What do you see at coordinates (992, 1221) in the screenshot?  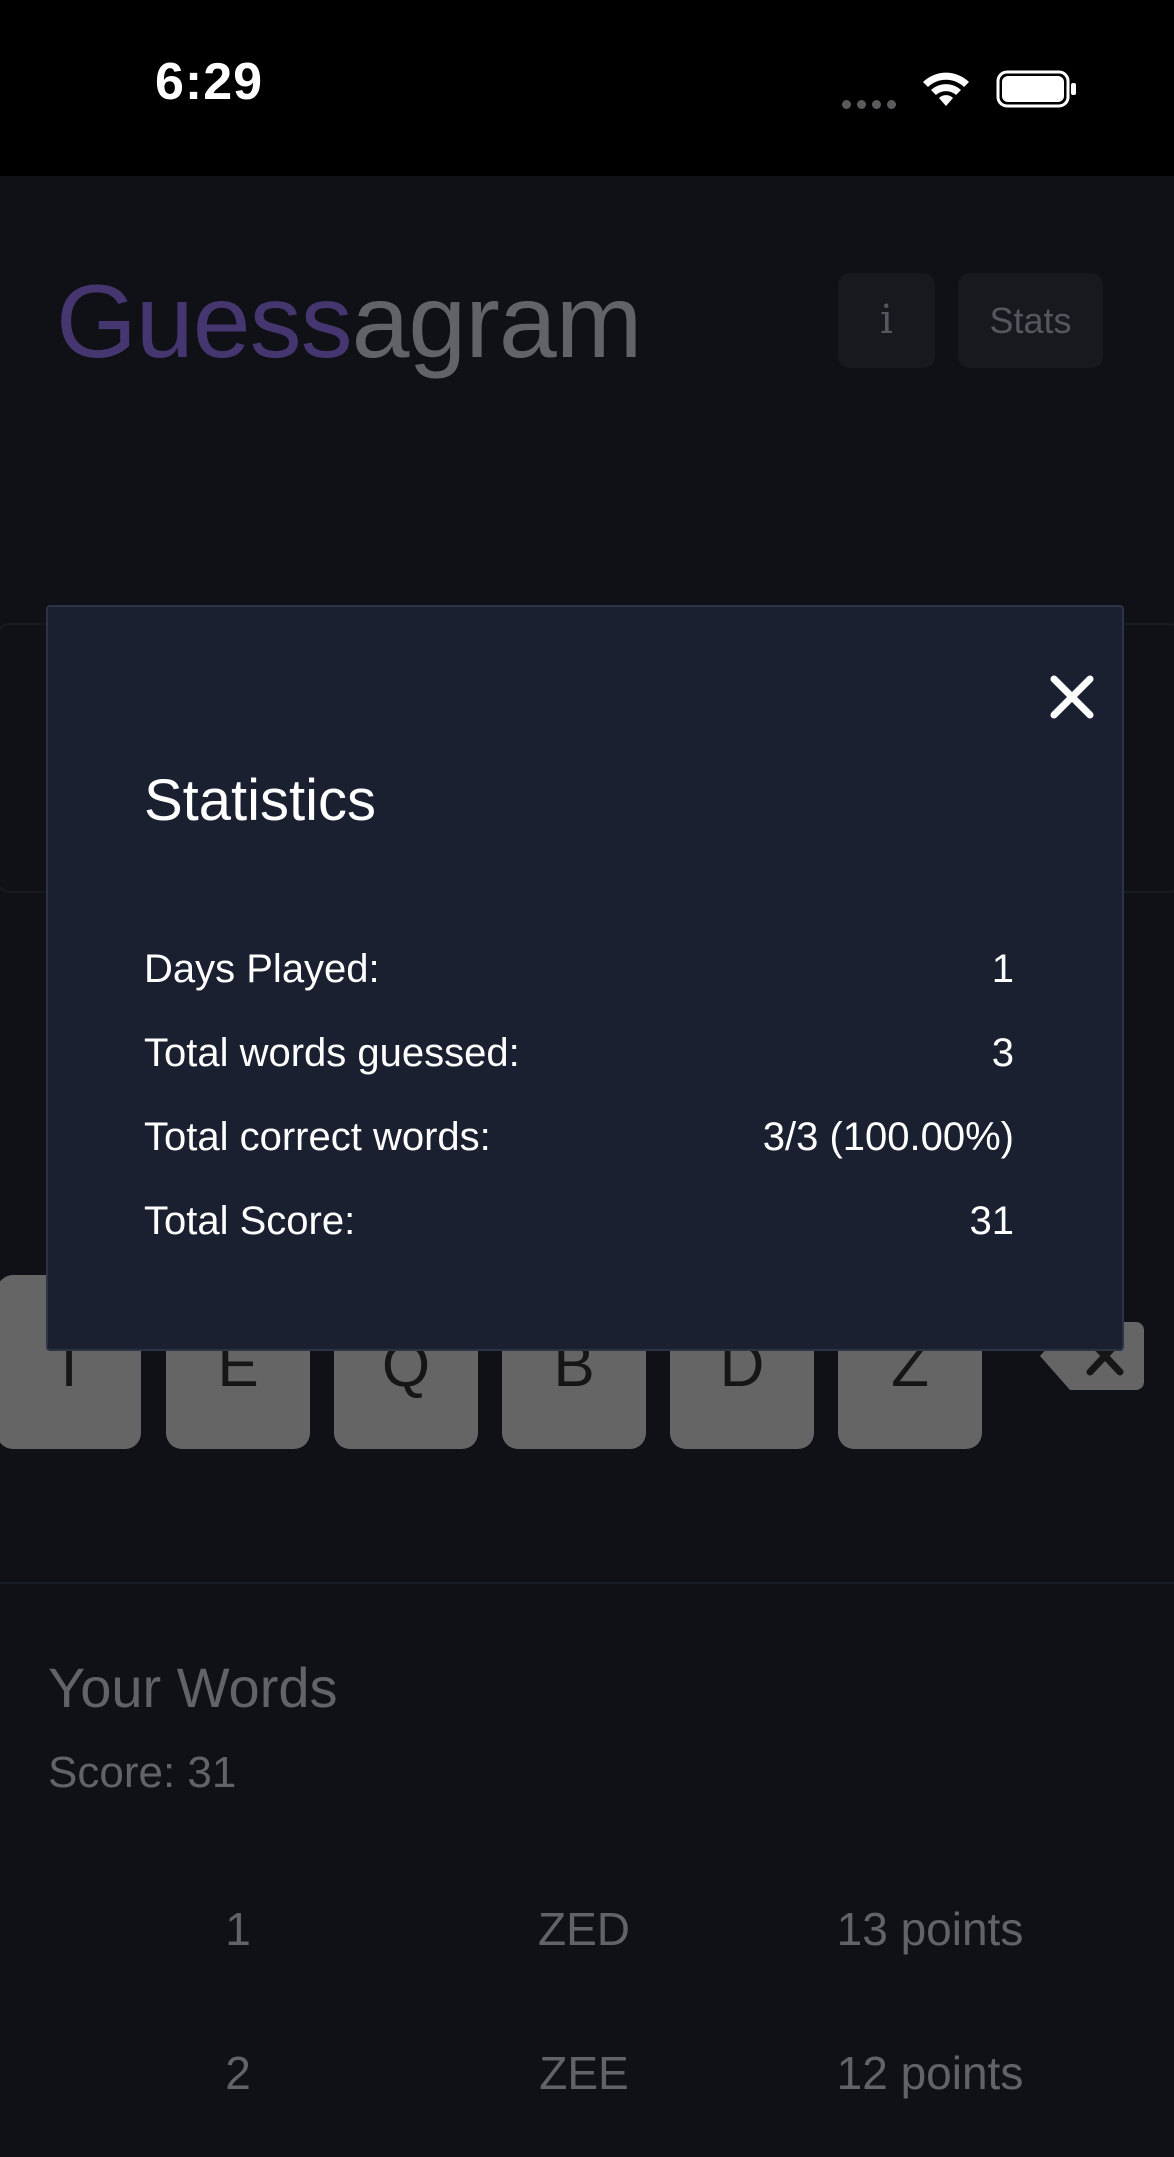 I see `stat-value: 31` at bounding box center [992, 1221].